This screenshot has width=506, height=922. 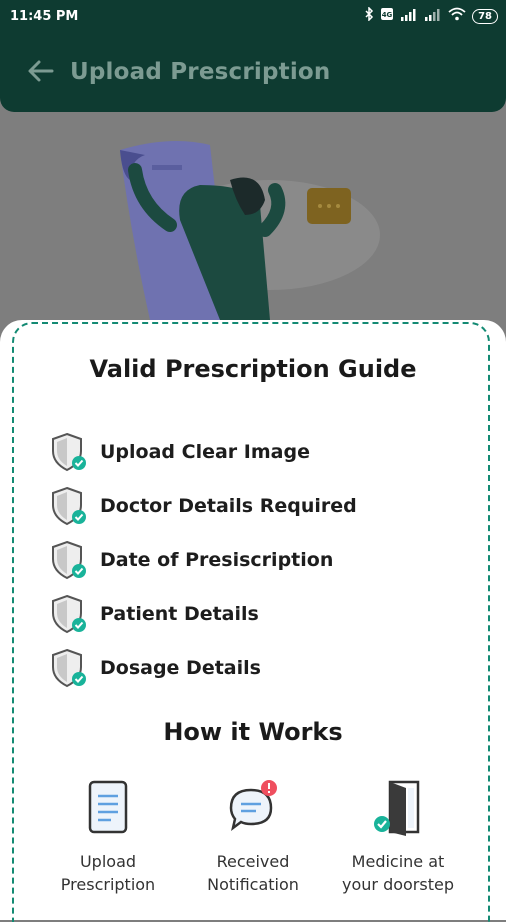 What do you see at coordinates (217, 560) in the screenshot?
I see `guide-item-label: Date of Presiscription` at bounding box center [217, 560].